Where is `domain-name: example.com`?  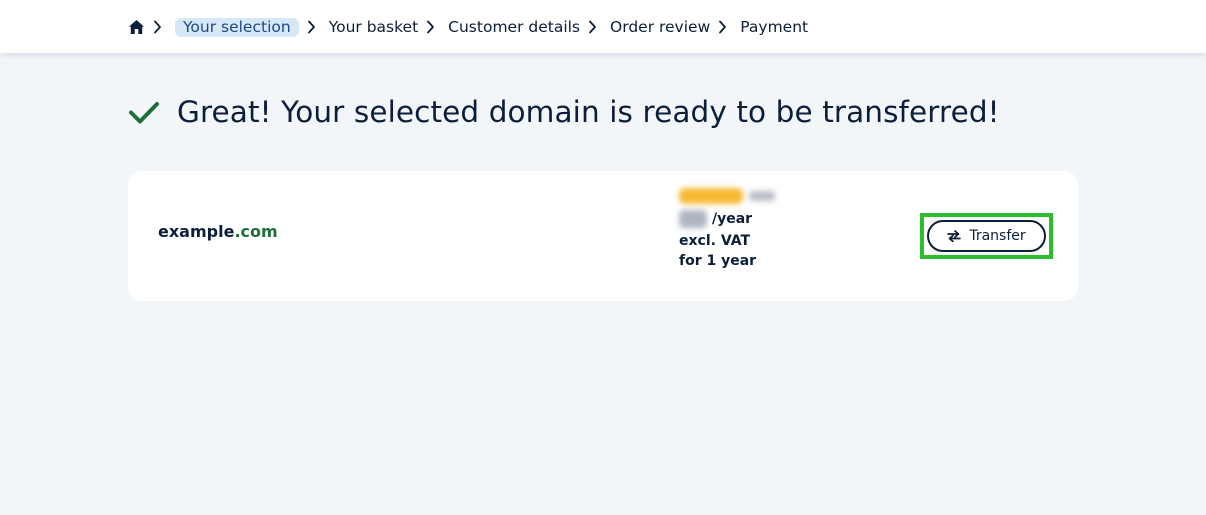
domain-name: example.com is located at coordinates (218, 231).